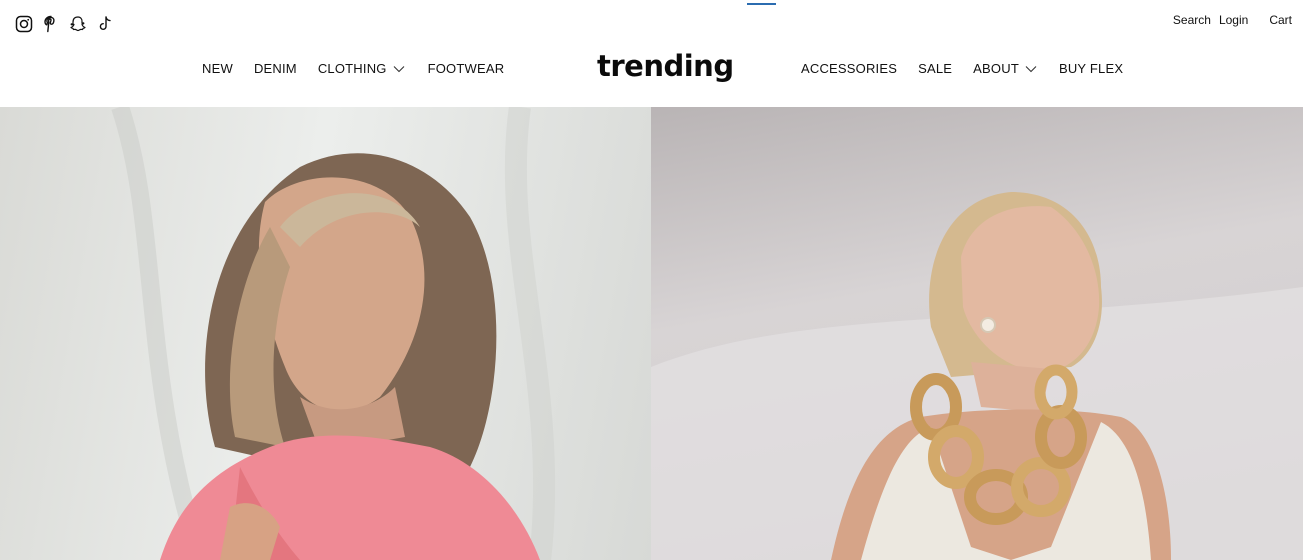 The height and width of the screenshot is (560, 1303). What do you see at coordinates (24, 24) in the screenshot?
I see `instagram-icon` at bounding box center [24, 24].